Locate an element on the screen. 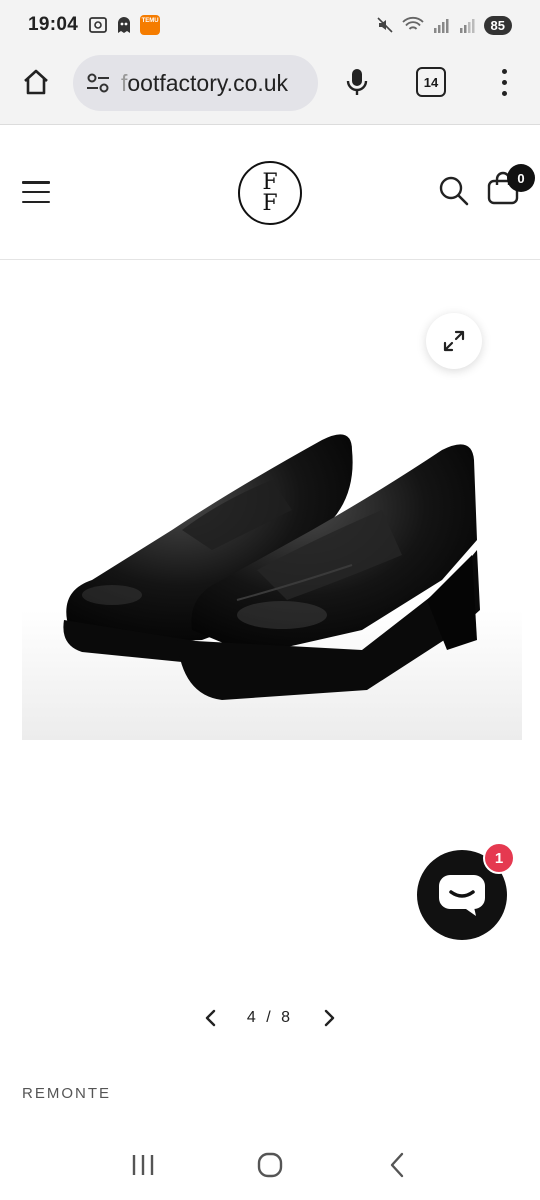 This screenshot has width=540, height=1200. recents-icon is located at coordinates (143, 1165).